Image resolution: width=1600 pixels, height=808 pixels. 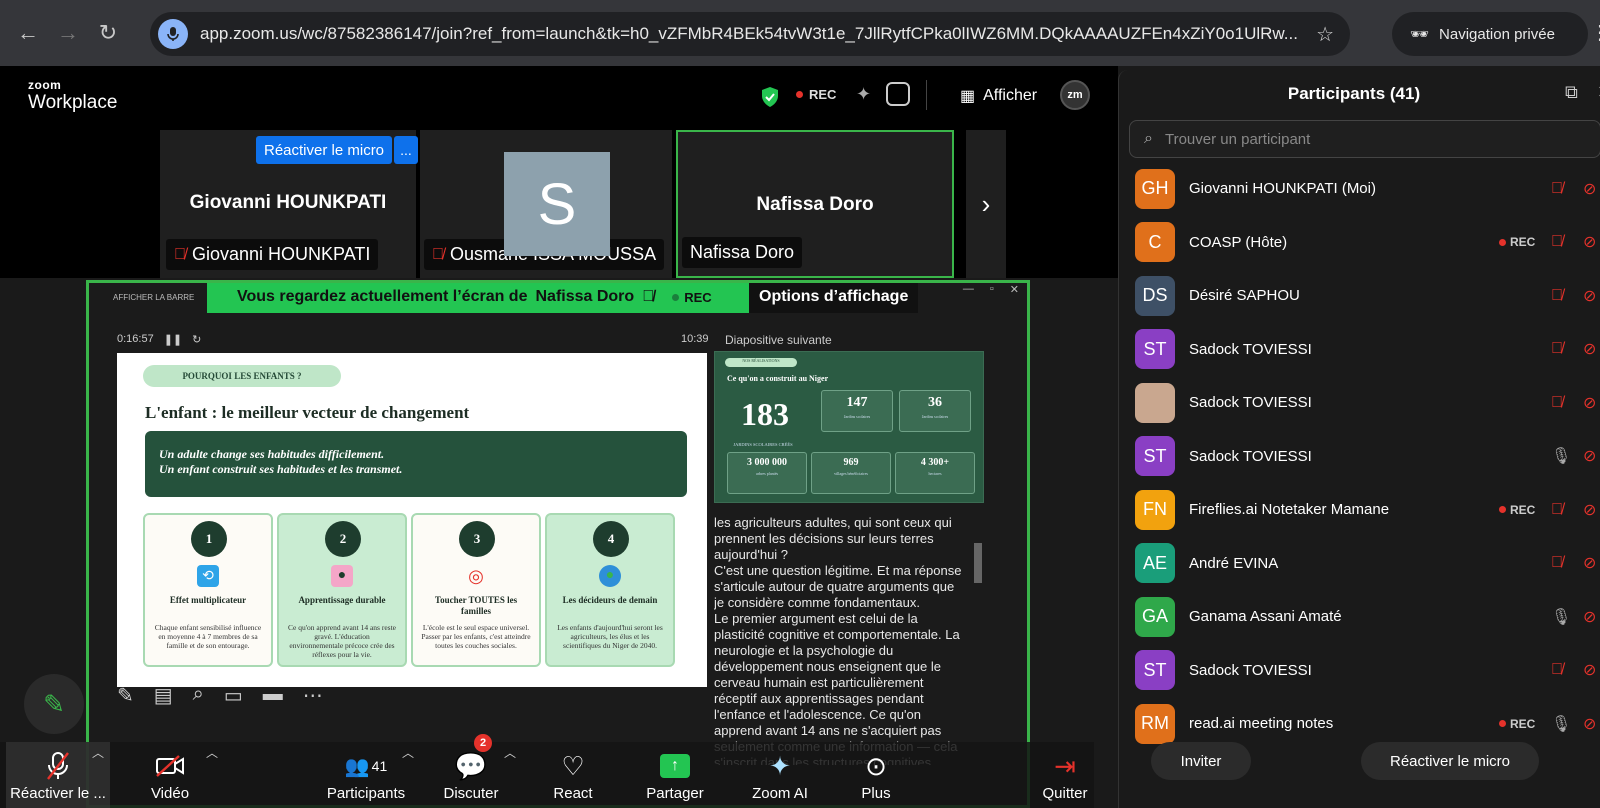 I want to click on view-options-button: Options d’affichage, so click(x=834, y=298).